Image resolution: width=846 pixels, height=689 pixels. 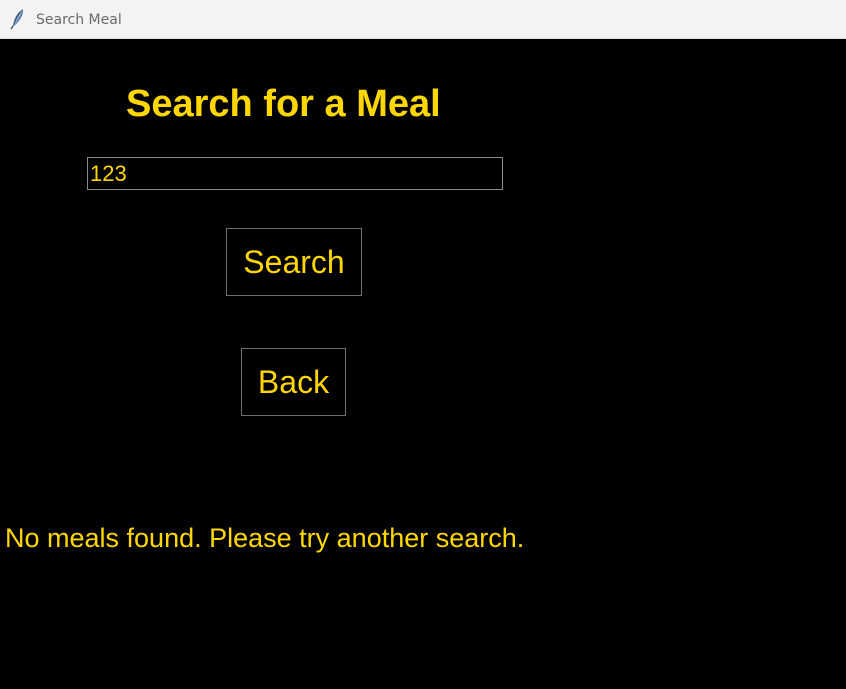 I want to click on search-button: Search, so click(x=294, y=262).